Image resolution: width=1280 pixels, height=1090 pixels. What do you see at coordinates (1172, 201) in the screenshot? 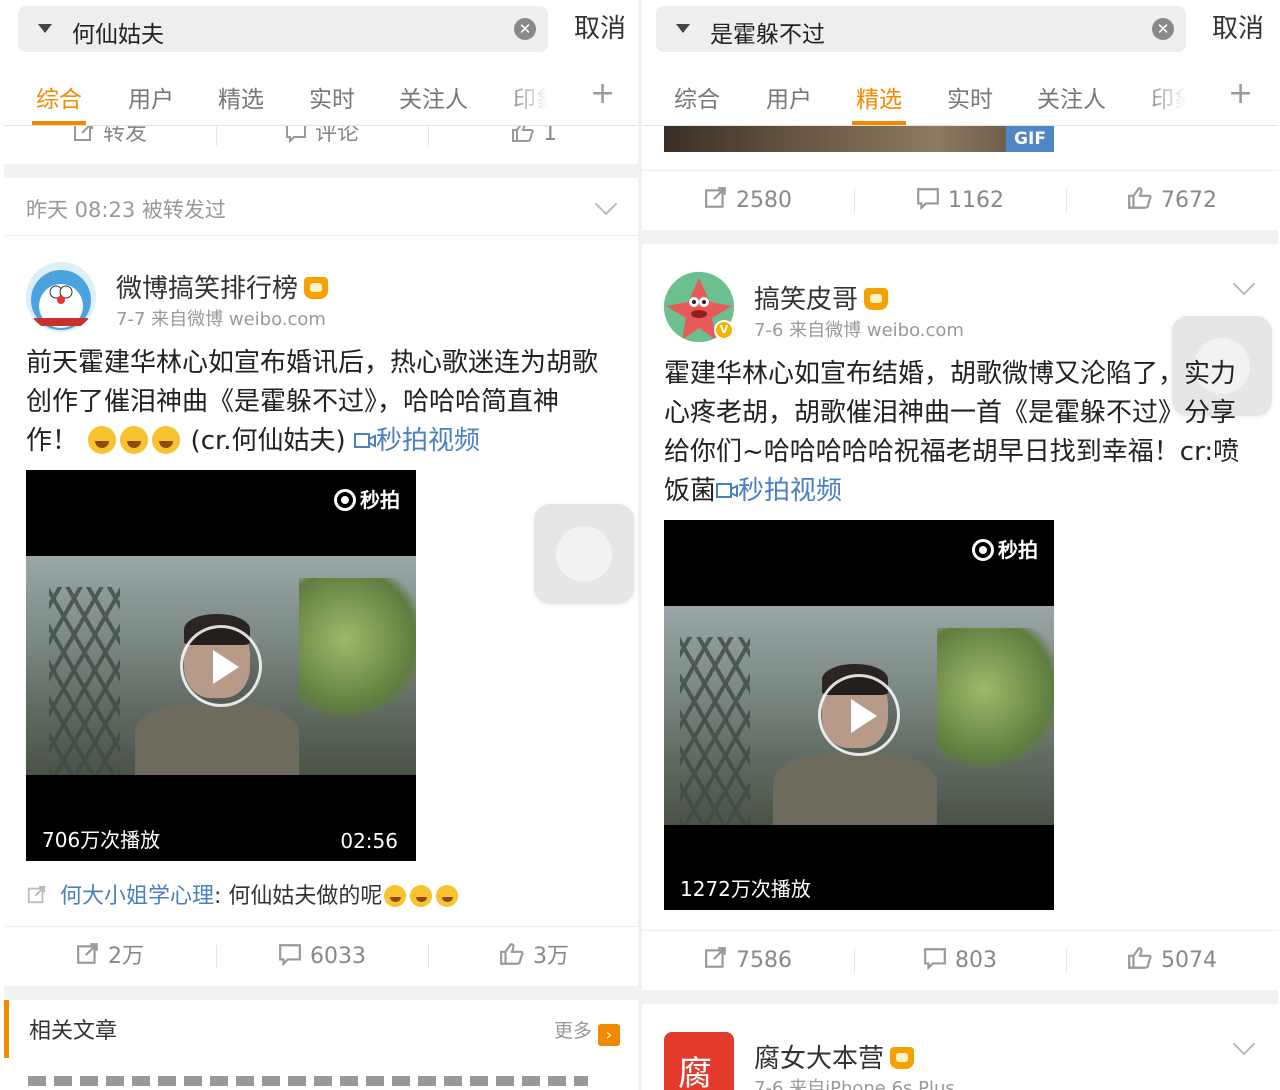
I see `prev-like-button: 7672` at bounding box center [1172, 201].